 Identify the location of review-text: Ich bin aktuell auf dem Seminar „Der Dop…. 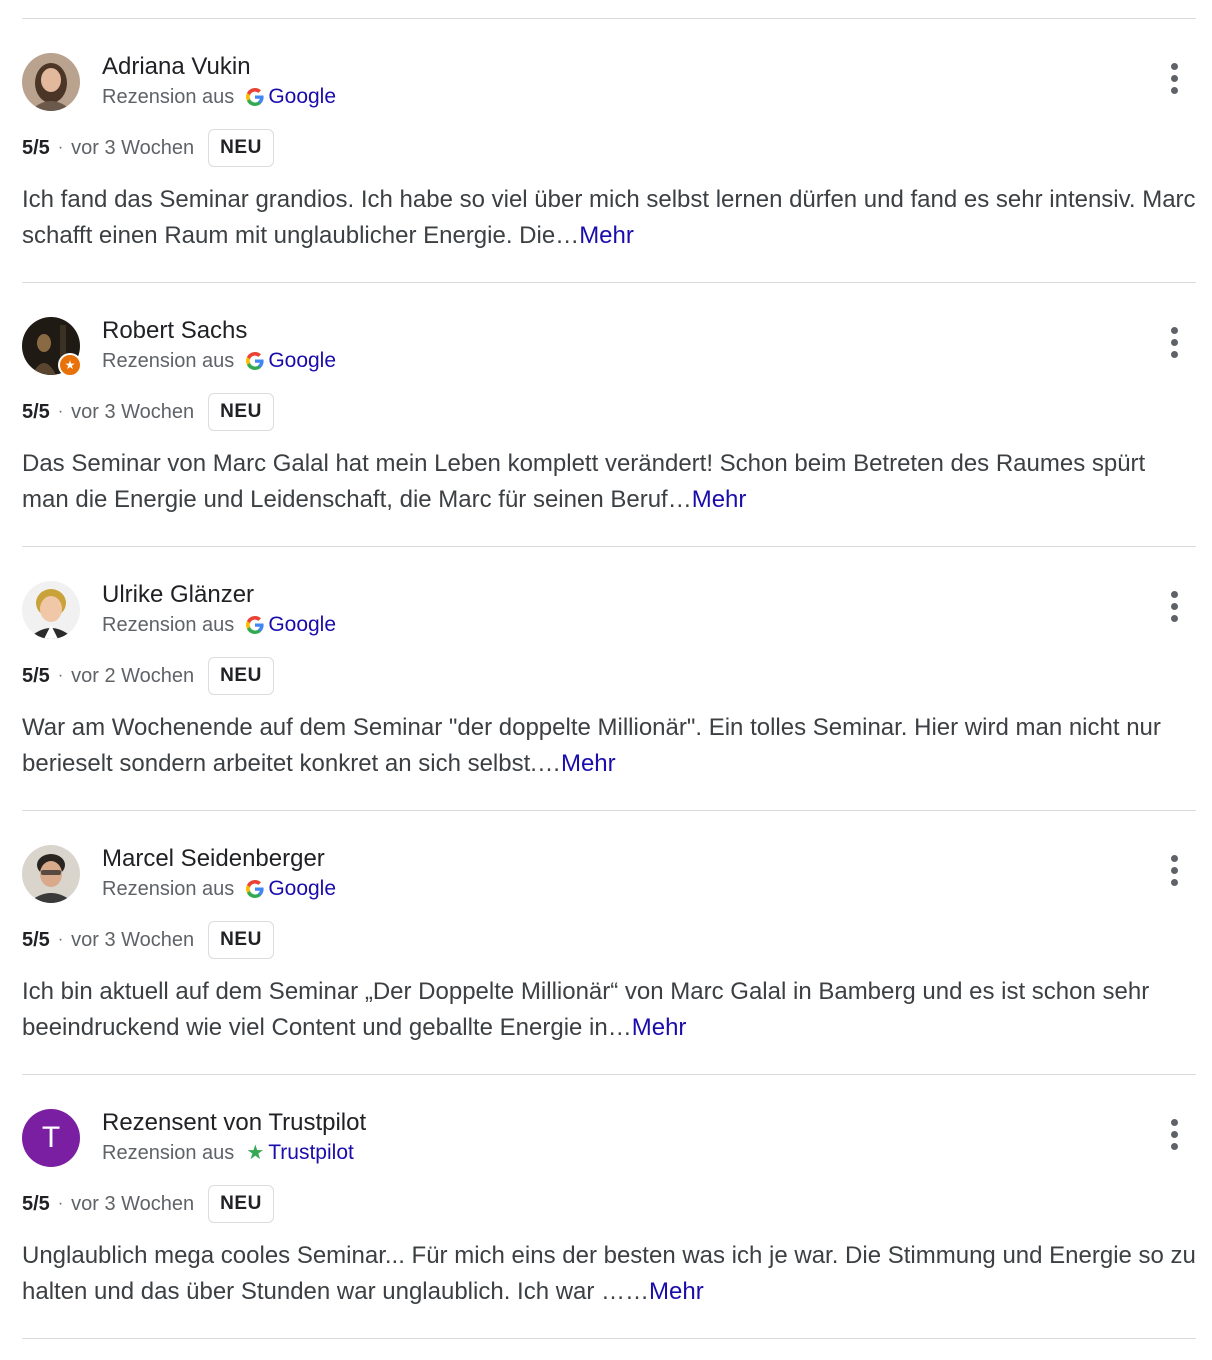
(609, 1010).